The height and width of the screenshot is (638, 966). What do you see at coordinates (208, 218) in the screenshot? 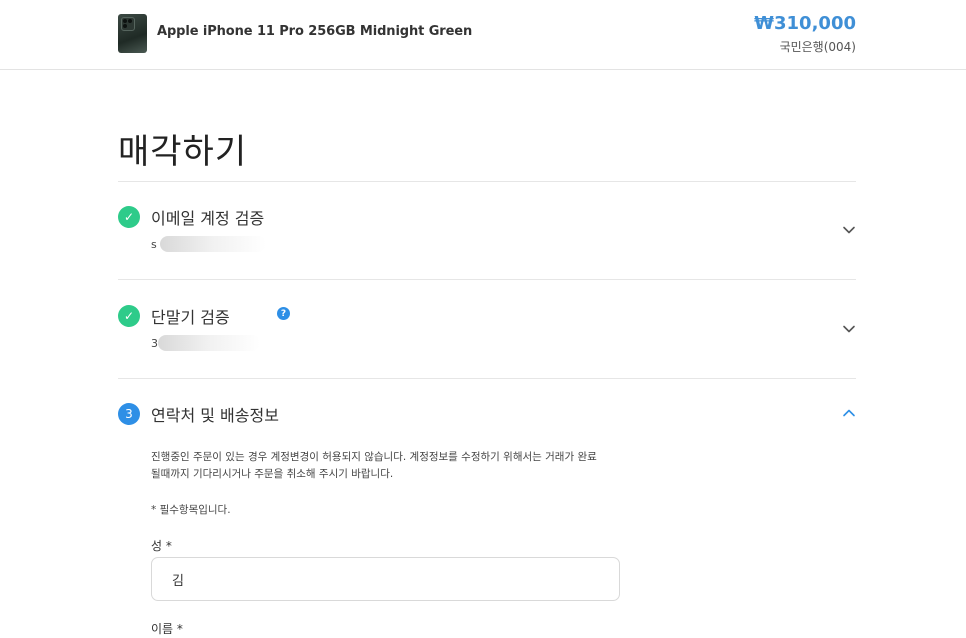
I see `step-title: 이메일 계정 검증` at bounding box center [208, 218].